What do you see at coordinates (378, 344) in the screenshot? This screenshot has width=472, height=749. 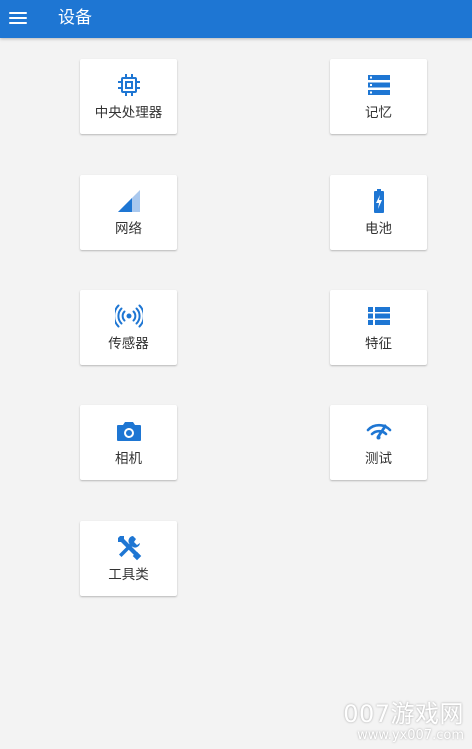 I see `tile-label: 特征` at bounding box center [378, 344].